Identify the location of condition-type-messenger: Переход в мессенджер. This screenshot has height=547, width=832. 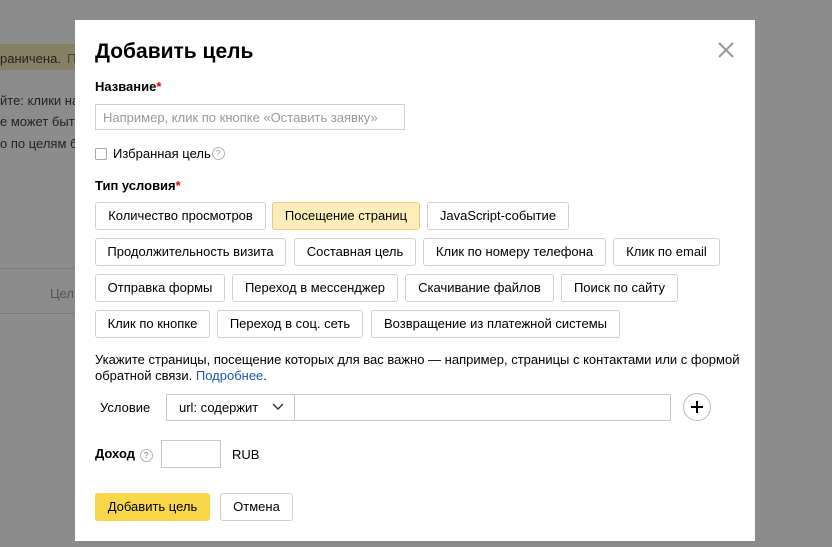
(315, 288).